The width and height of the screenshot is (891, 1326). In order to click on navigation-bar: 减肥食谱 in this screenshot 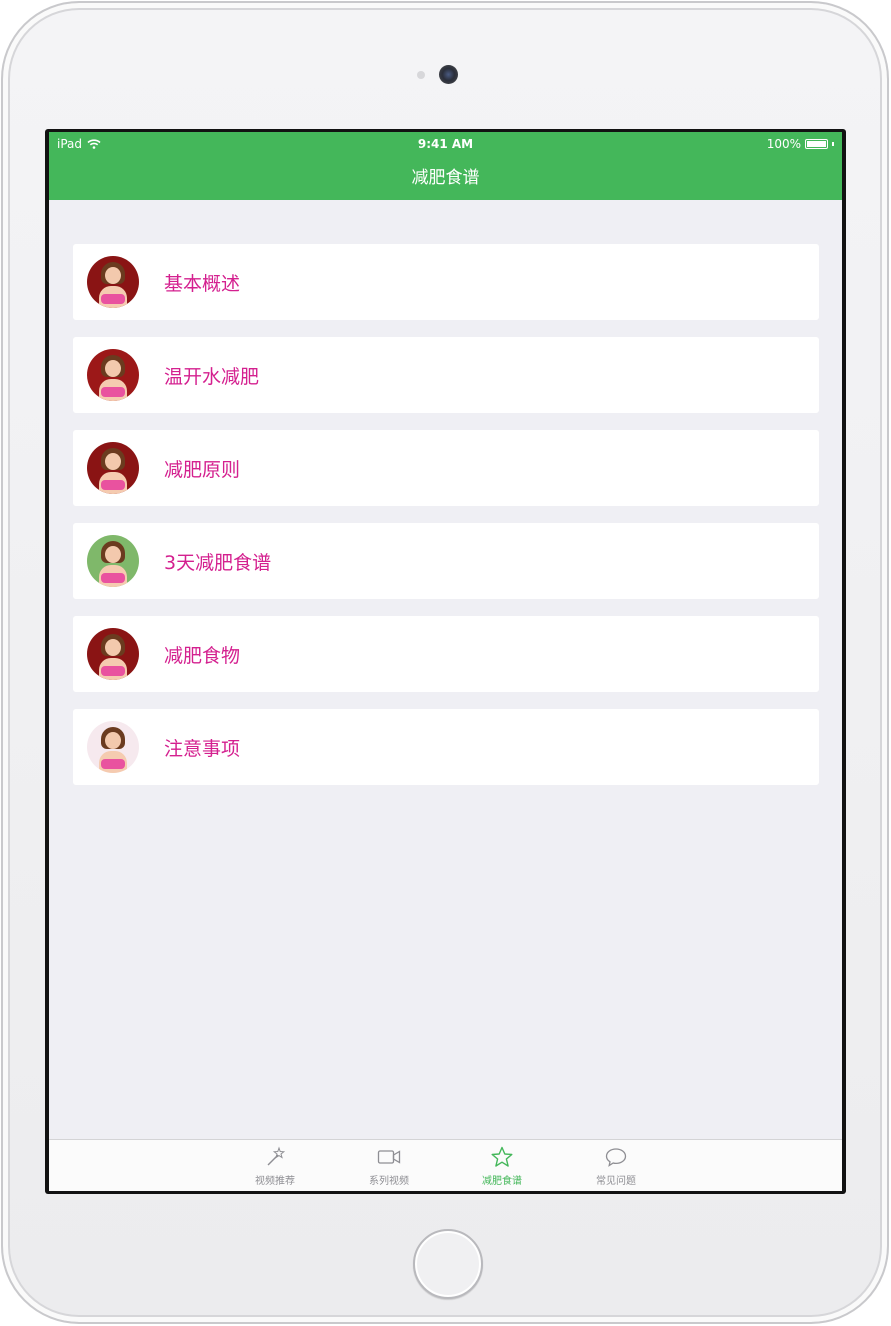, I will do `click(445, 178)`.